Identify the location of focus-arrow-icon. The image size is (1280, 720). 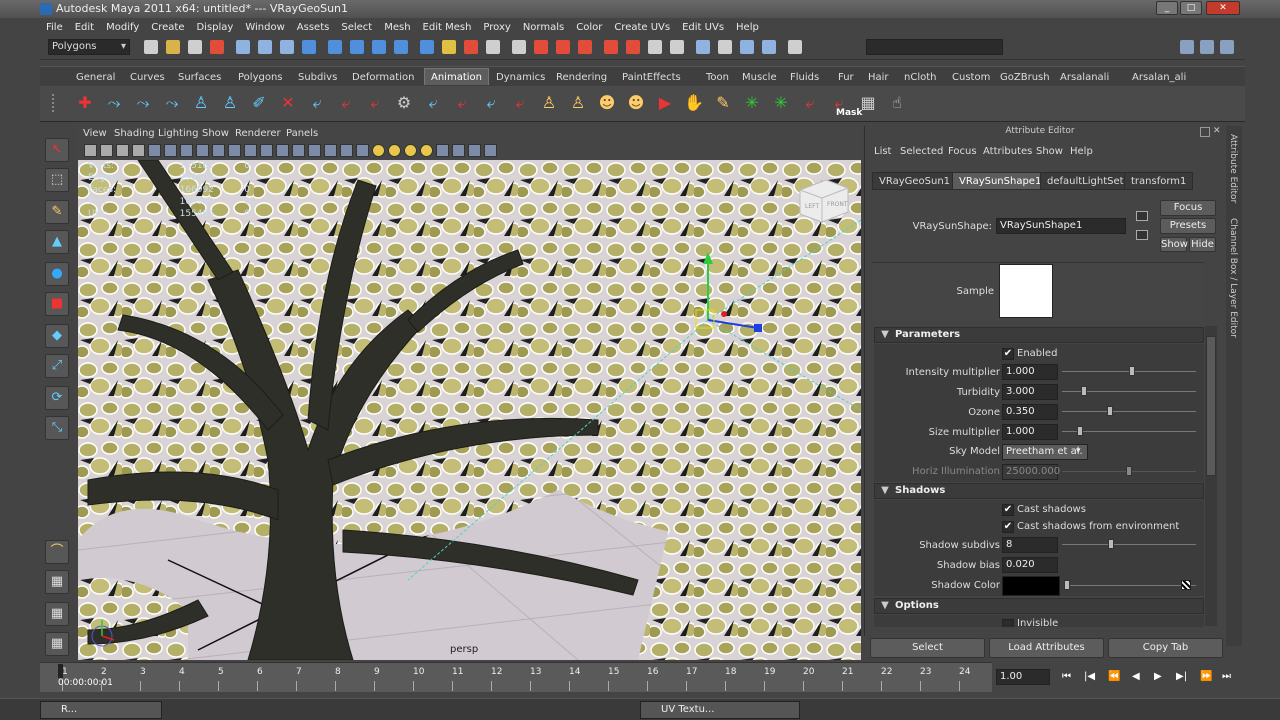
(1142, 216).